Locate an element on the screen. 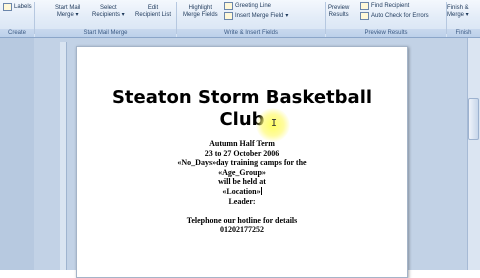  vertical-scrollbar is located at coordinates (473, 154).